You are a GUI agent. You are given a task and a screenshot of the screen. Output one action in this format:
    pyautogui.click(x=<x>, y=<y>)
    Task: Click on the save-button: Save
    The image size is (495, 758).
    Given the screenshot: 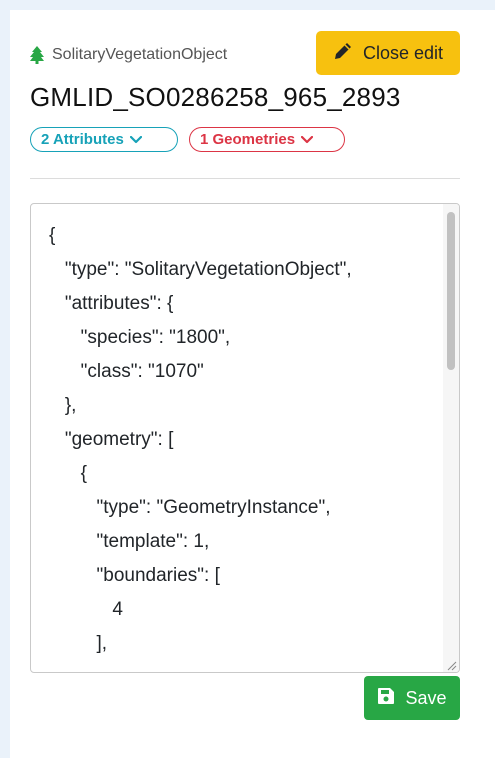 What is the action you would take?
    pyautogui.click(x=412, y=698)
    